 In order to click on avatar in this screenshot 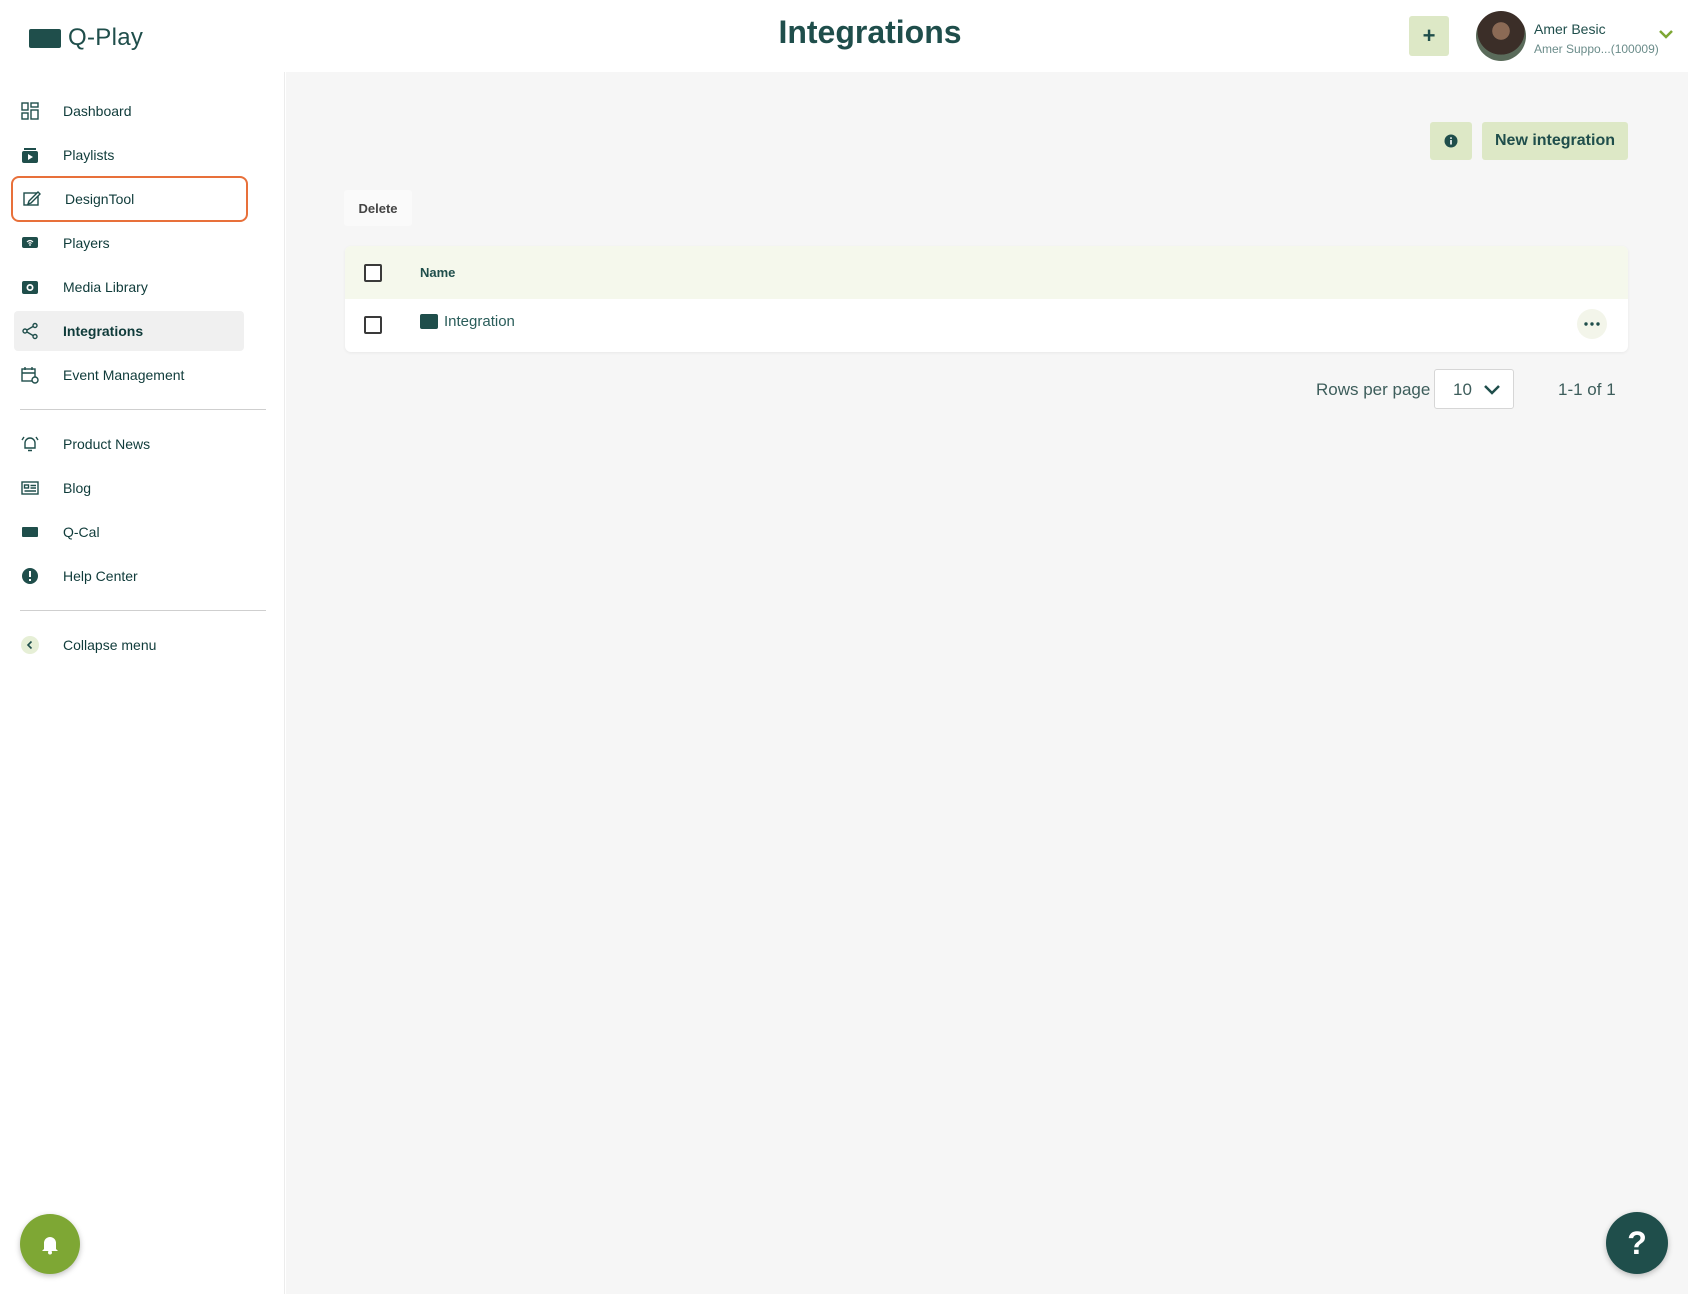, I will do `click(1501, 36)`.